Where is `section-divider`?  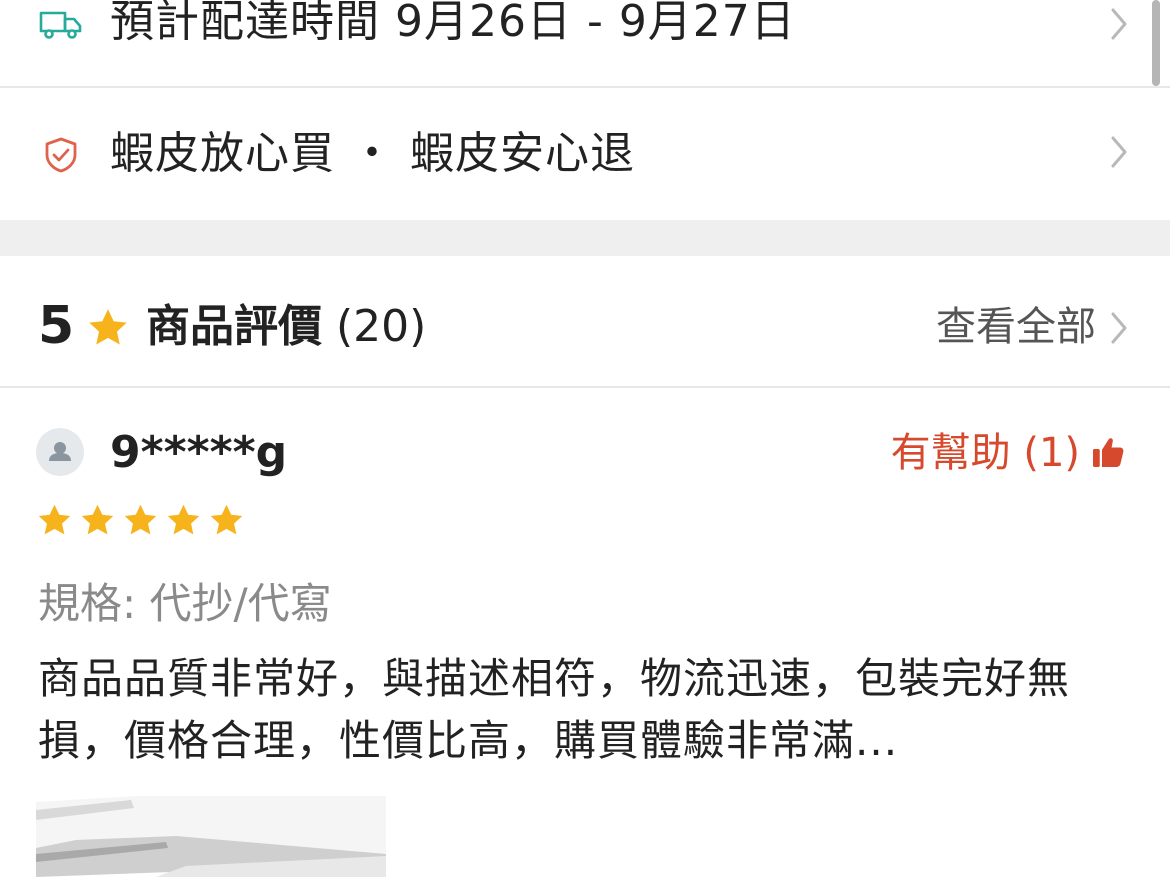
section-divider is located at coordinates (585, 238).